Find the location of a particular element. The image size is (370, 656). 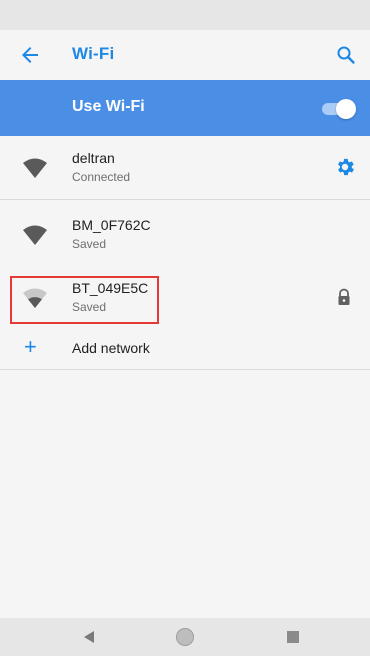

arrow-left-icon is located at coordinates (30, 55).